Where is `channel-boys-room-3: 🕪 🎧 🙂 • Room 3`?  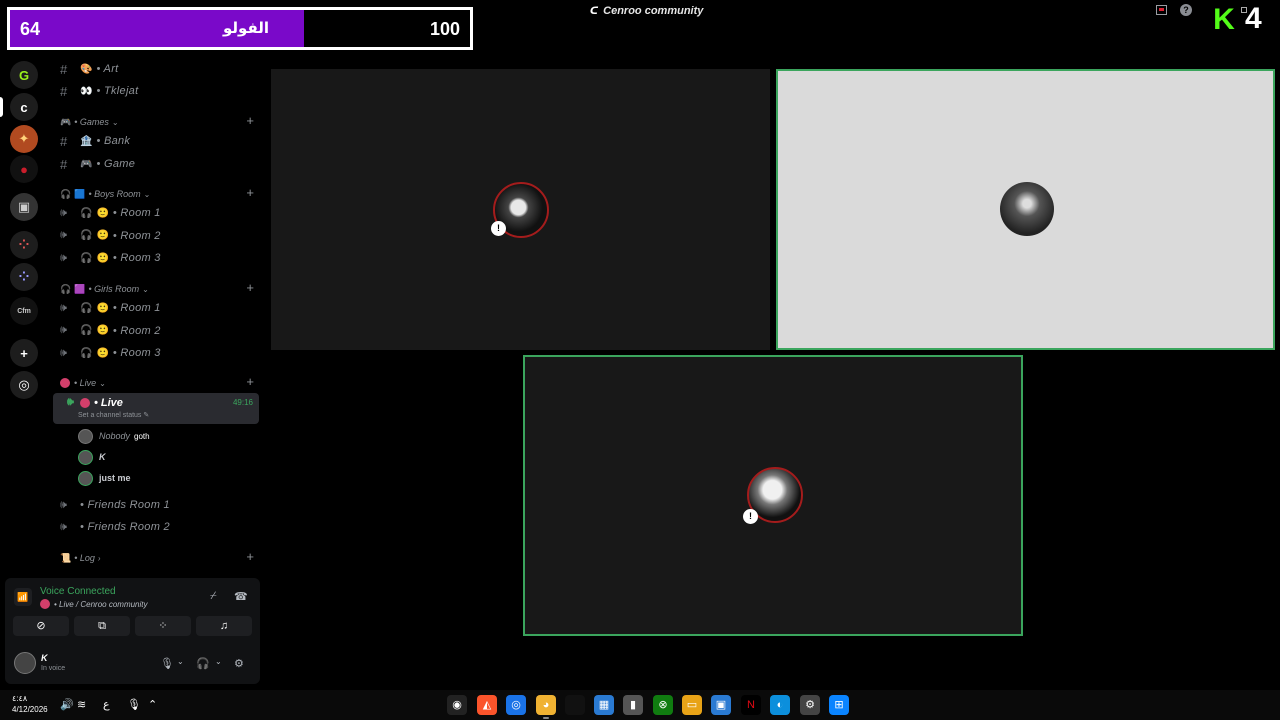 channel-boys-room-3: 🕪 🎧 🙂 • Room 3 is located at coordinates (110, 258).